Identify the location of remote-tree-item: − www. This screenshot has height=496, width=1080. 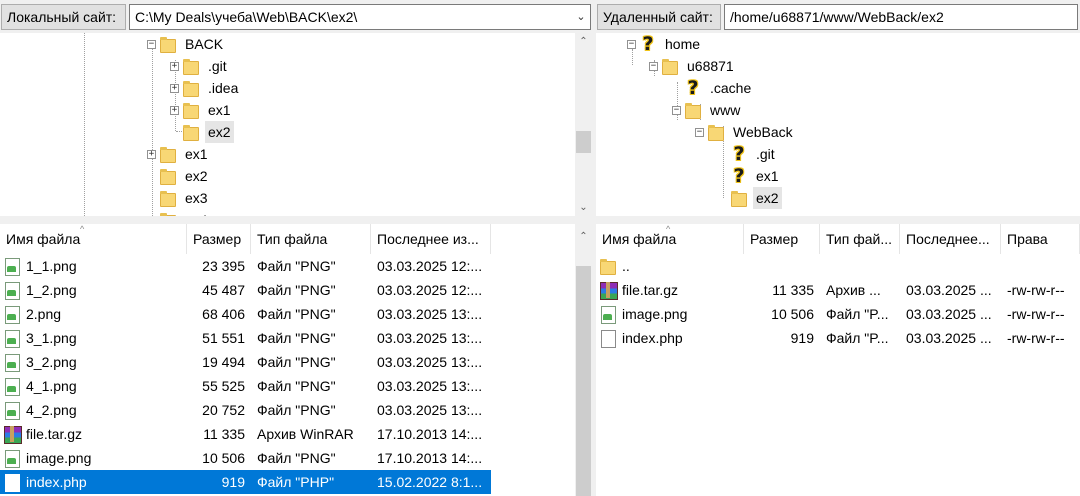
(707, 110).